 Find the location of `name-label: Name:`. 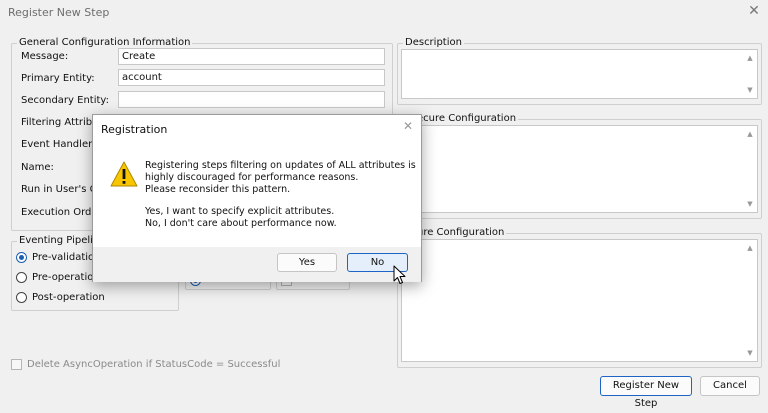

name-label: Name: is located at coordinates (37, 167).